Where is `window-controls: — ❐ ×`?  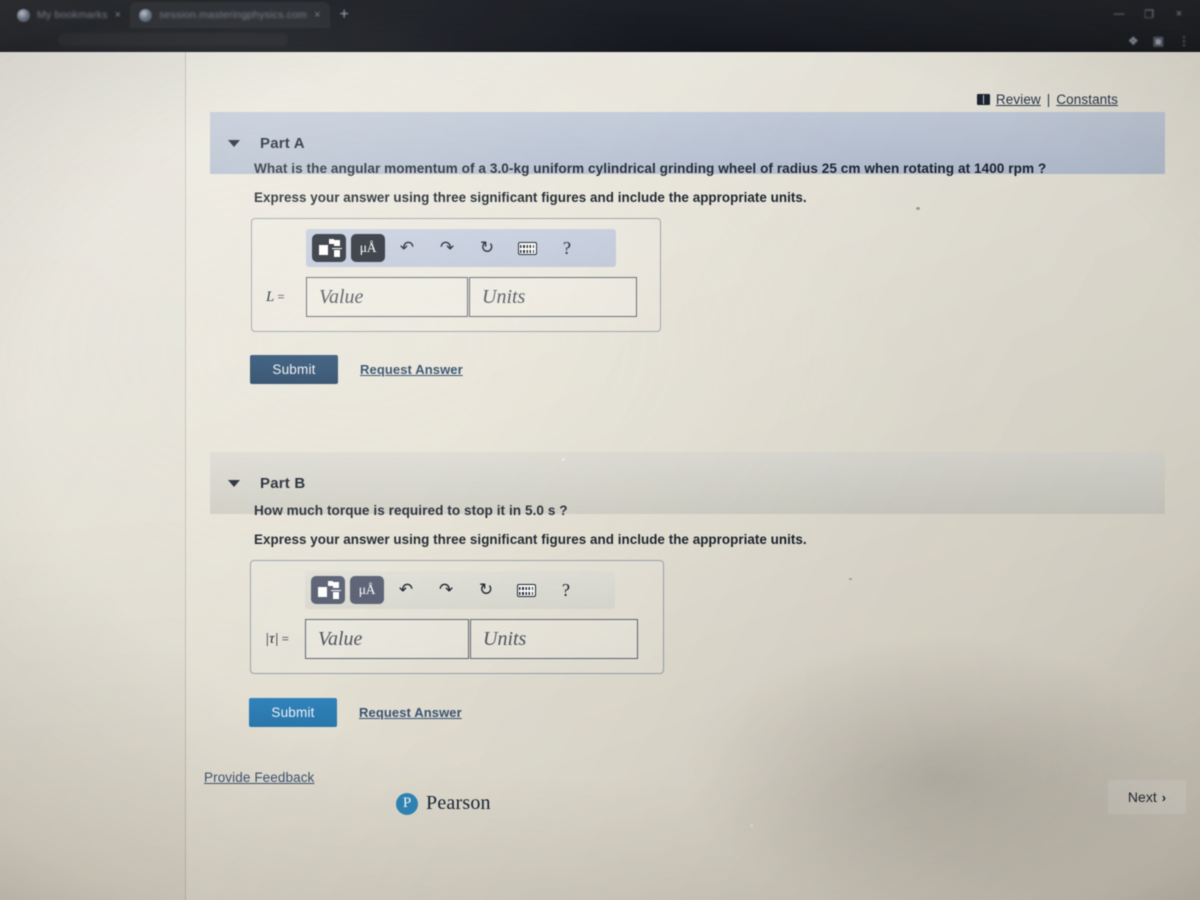
window-controls: — ❐ × is located at coordinates (1153, 14).